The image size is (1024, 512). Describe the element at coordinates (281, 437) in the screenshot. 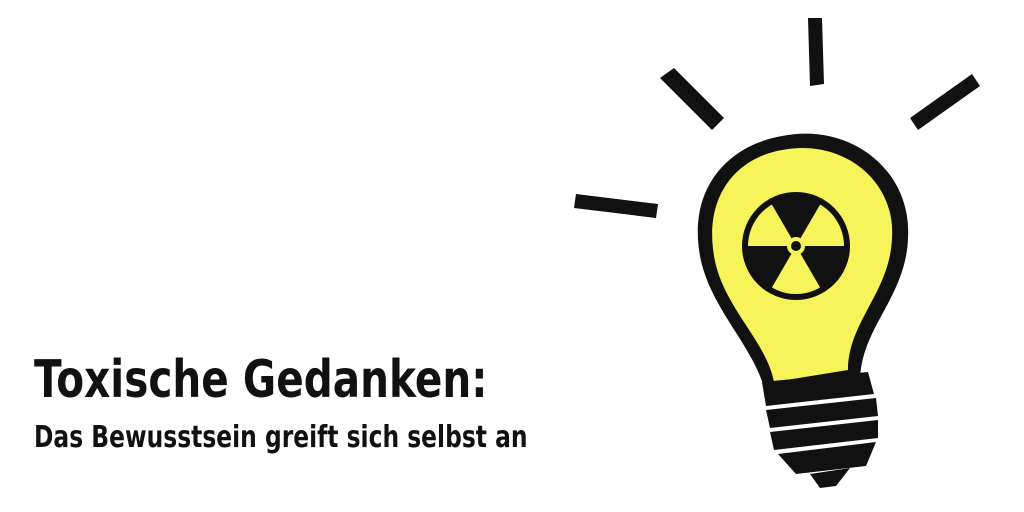

I see `page-subtitle: Das Bewusstsein greift sich selbst an` at that location.